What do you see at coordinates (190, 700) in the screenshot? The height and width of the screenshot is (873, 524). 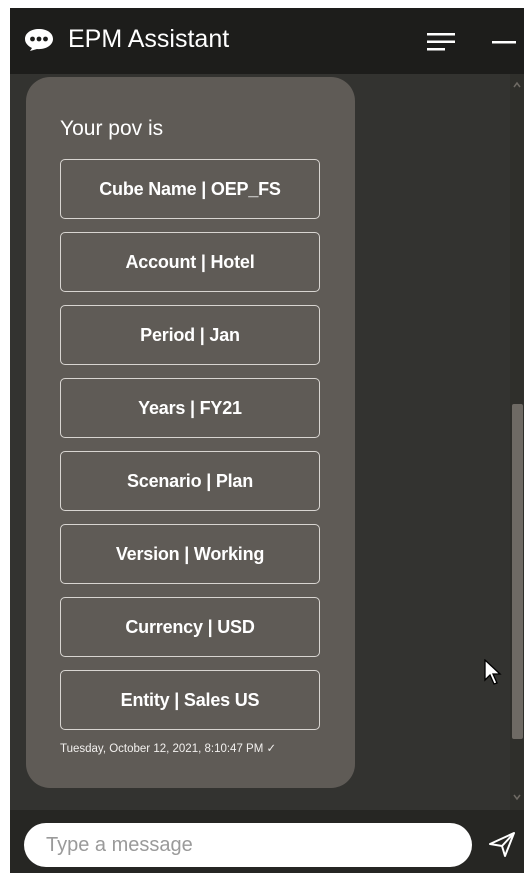 I see `pov-button-entity: Entity | Sales US` at bounding box center [190, 700].